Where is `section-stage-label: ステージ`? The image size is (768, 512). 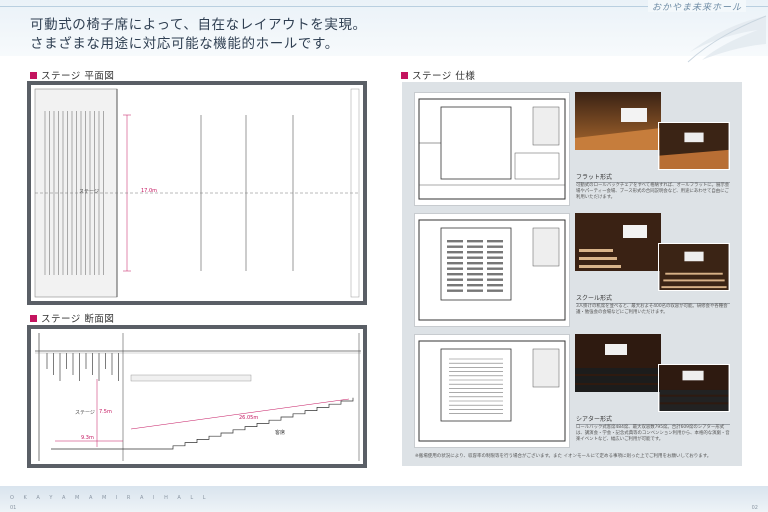
section-stage-label: ステージ is located at coordinates (85, 413).